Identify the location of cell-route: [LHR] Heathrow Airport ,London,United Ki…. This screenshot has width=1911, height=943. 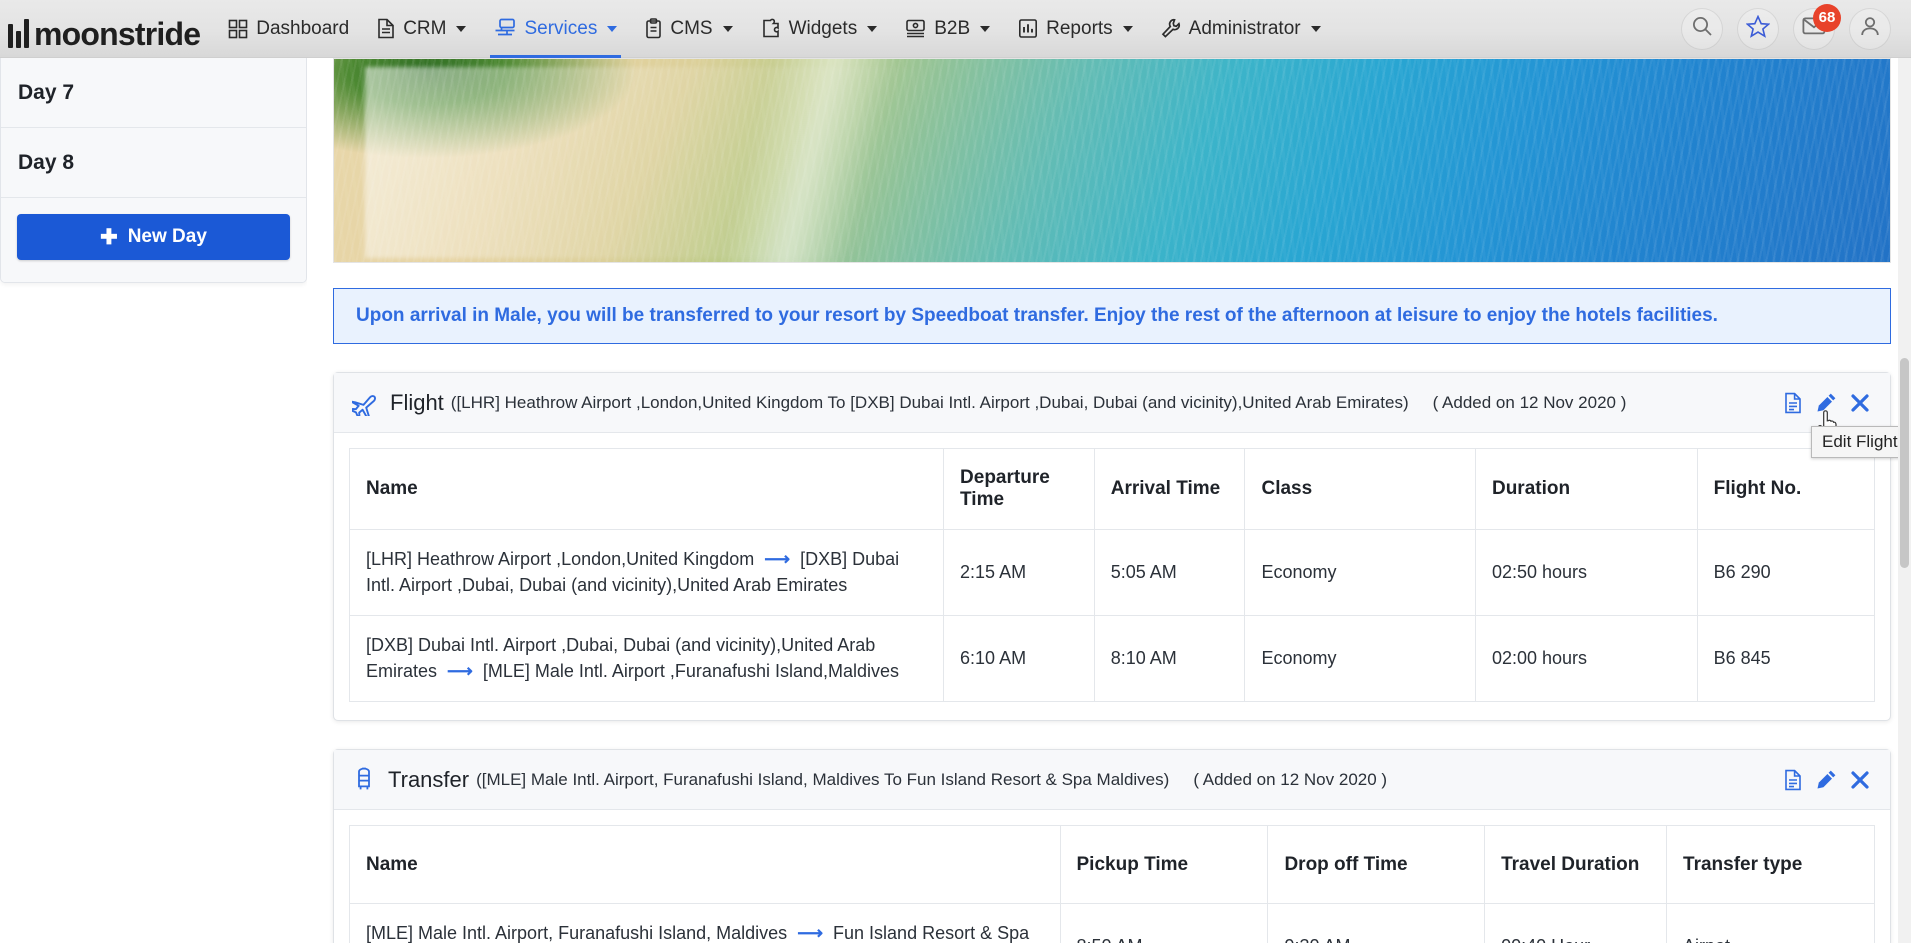
(647, 572).